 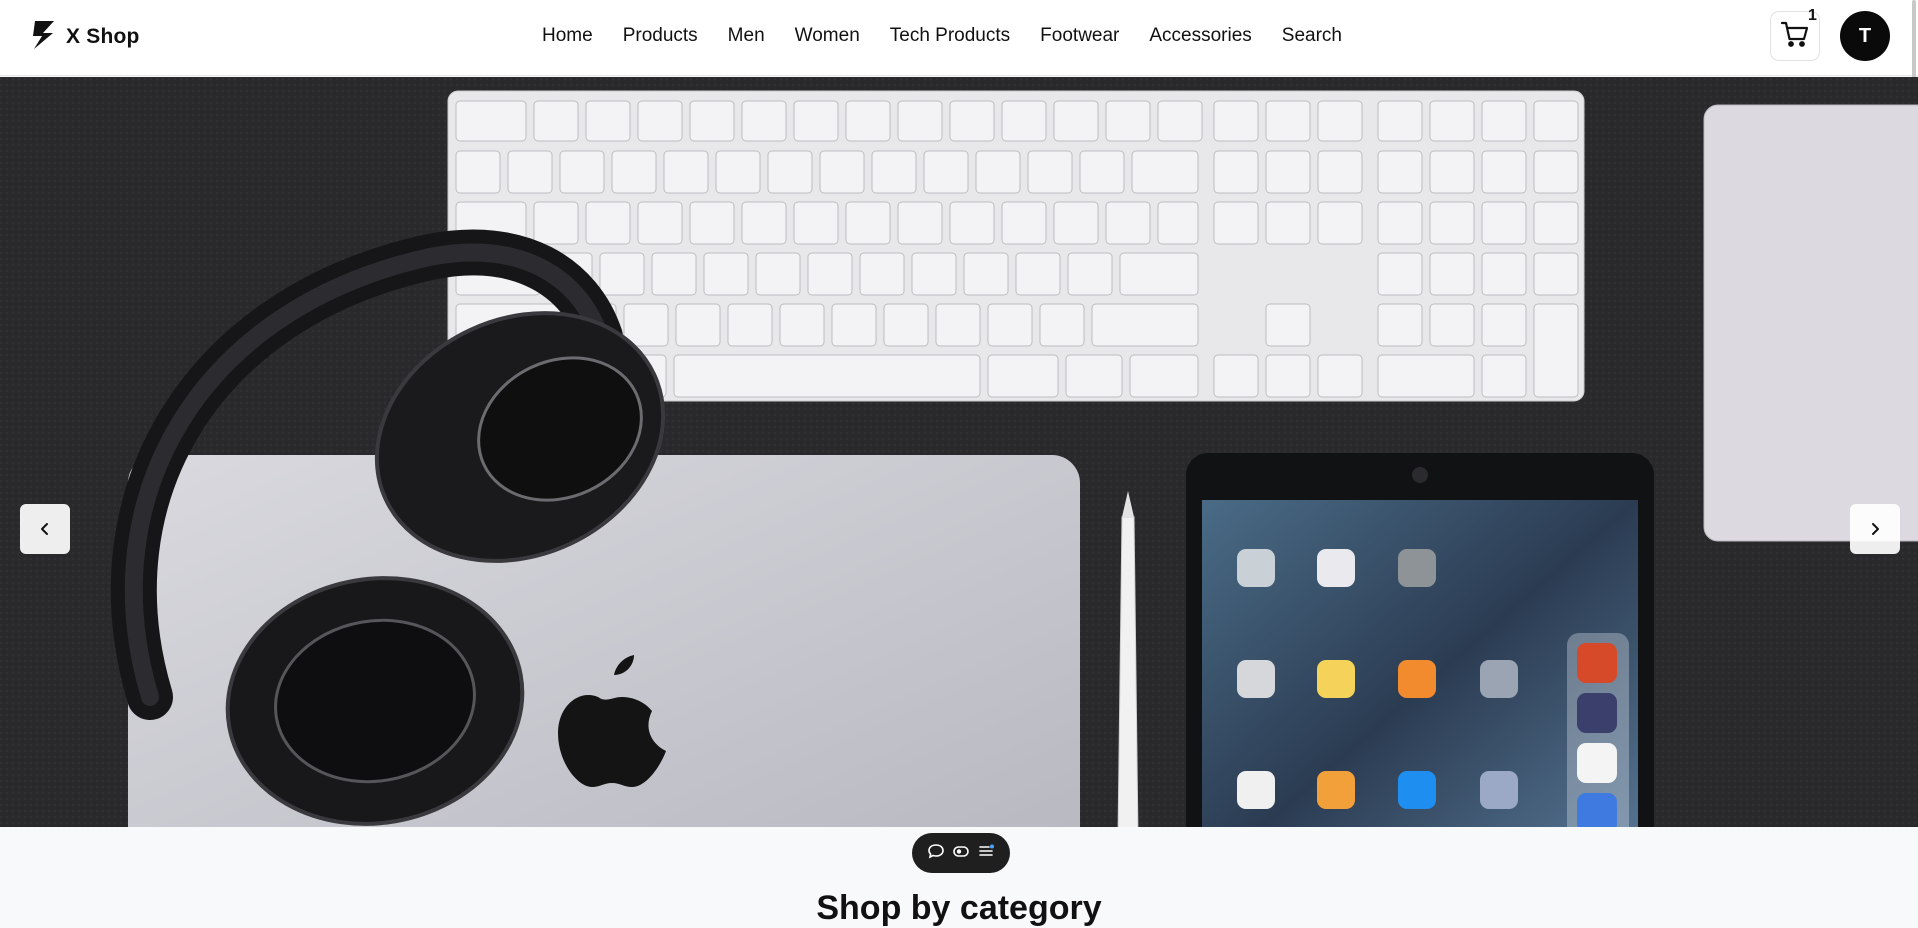 What do you see at coordinates (746, 36) in the screenshot?
I see `nav-item-men: Men` at bounding box center [746, 36].